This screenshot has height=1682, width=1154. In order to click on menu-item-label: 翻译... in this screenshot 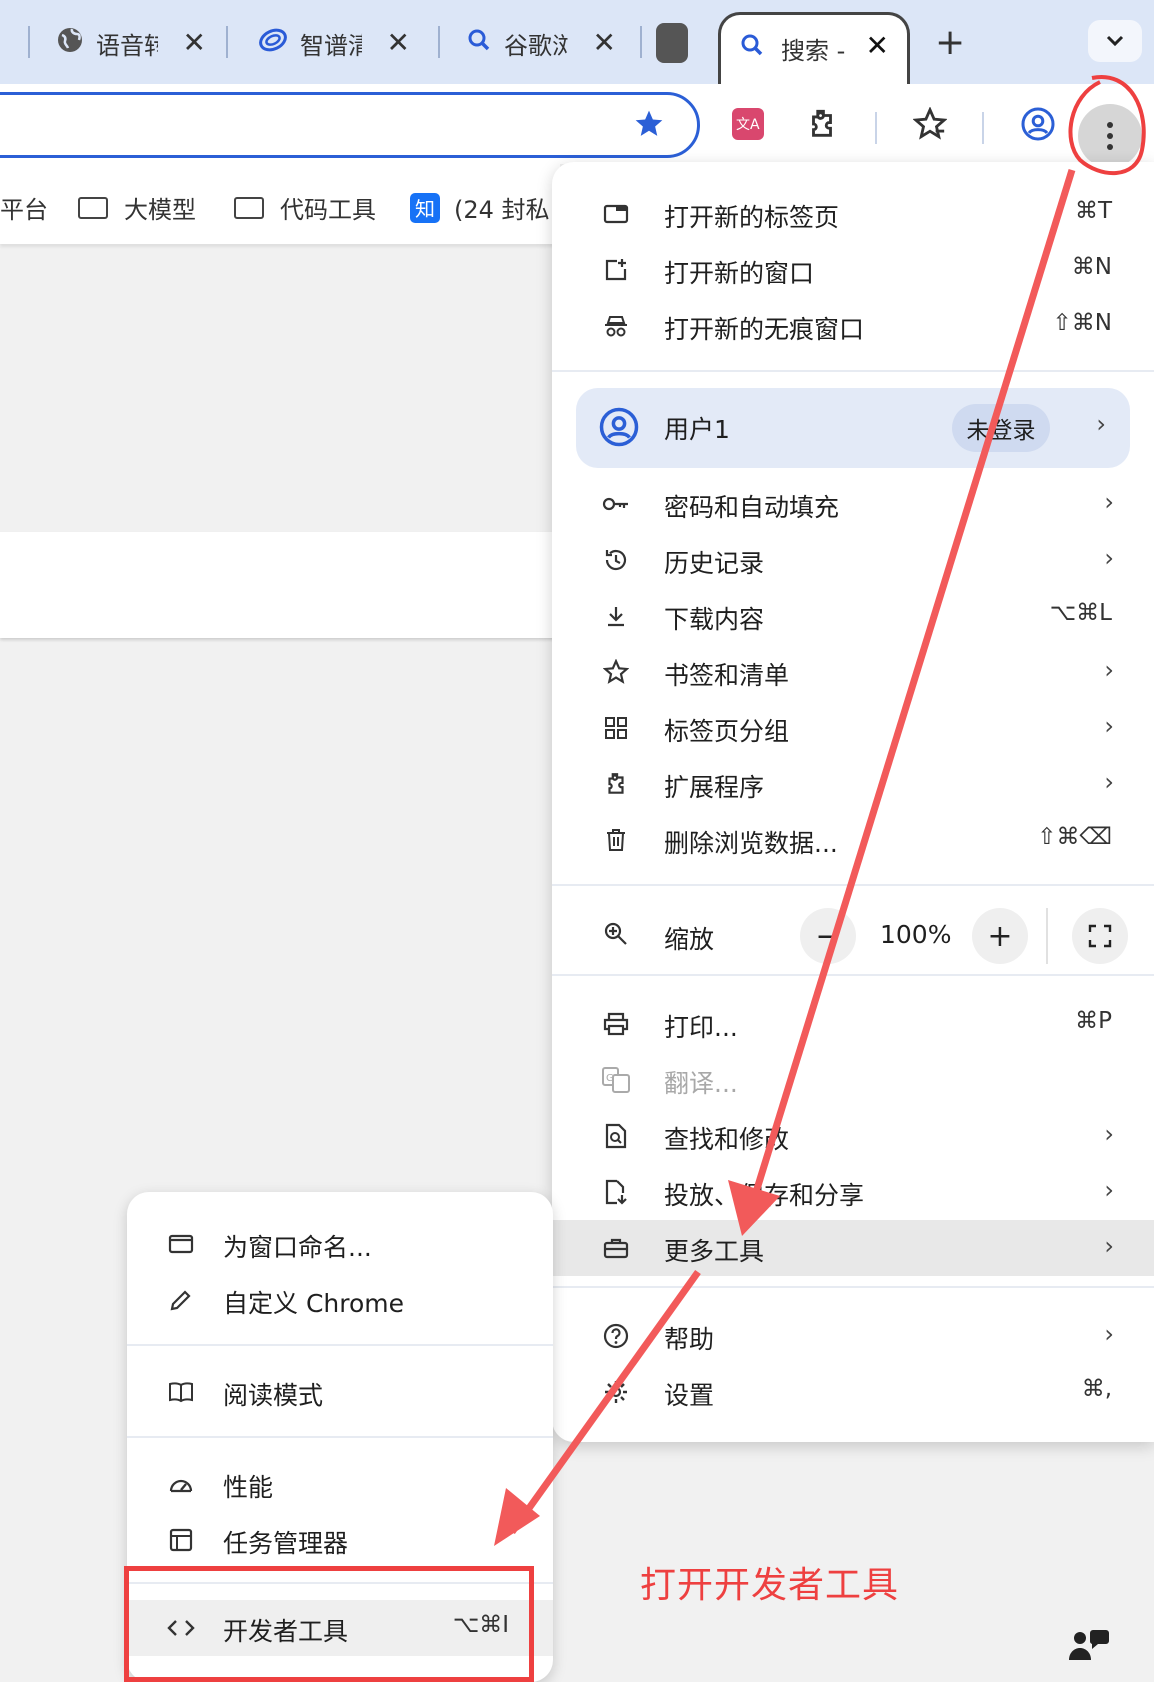, I will do `click(701, 1083)`.